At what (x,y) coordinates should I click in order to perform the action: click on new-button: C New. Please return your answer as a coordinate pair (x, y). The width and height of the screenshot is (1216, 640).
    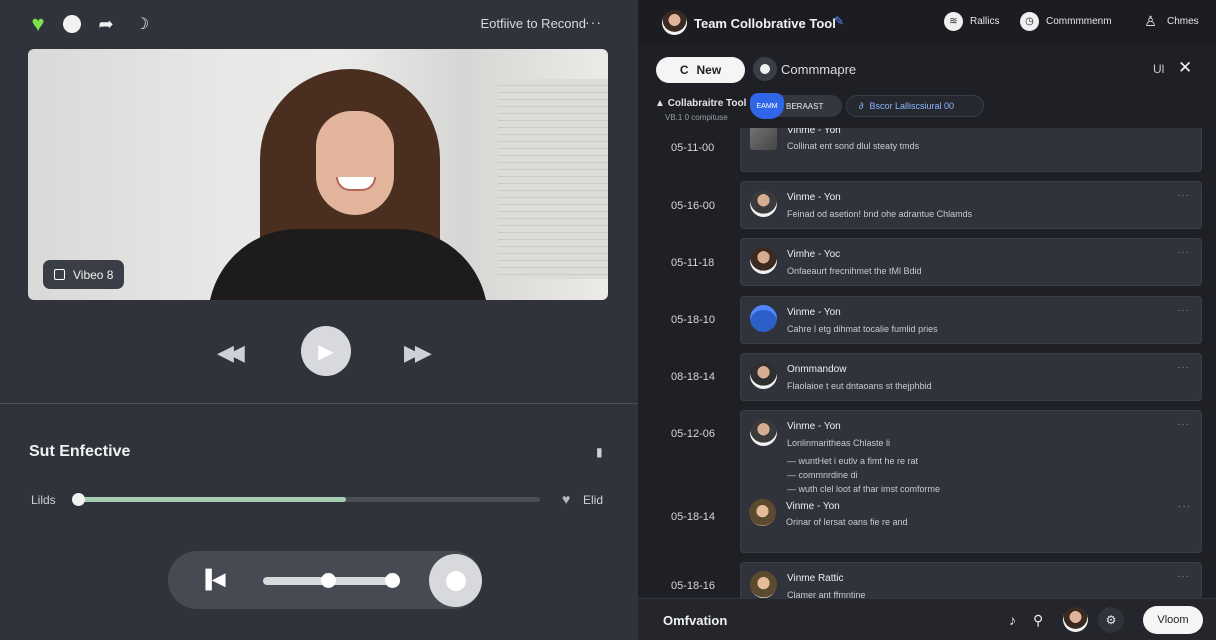
    Looking at the image, I should click on (700, 70).